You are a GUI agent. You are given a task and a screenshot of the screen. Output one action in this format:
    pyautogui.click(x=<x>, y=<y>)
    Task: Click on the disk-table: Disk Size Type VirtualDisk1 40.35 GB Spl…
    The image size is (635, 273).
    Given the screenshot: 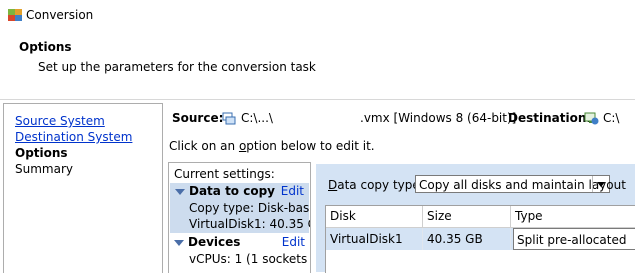 What is the action you would take?
    pyautogui.click(x=480, y=239)
    